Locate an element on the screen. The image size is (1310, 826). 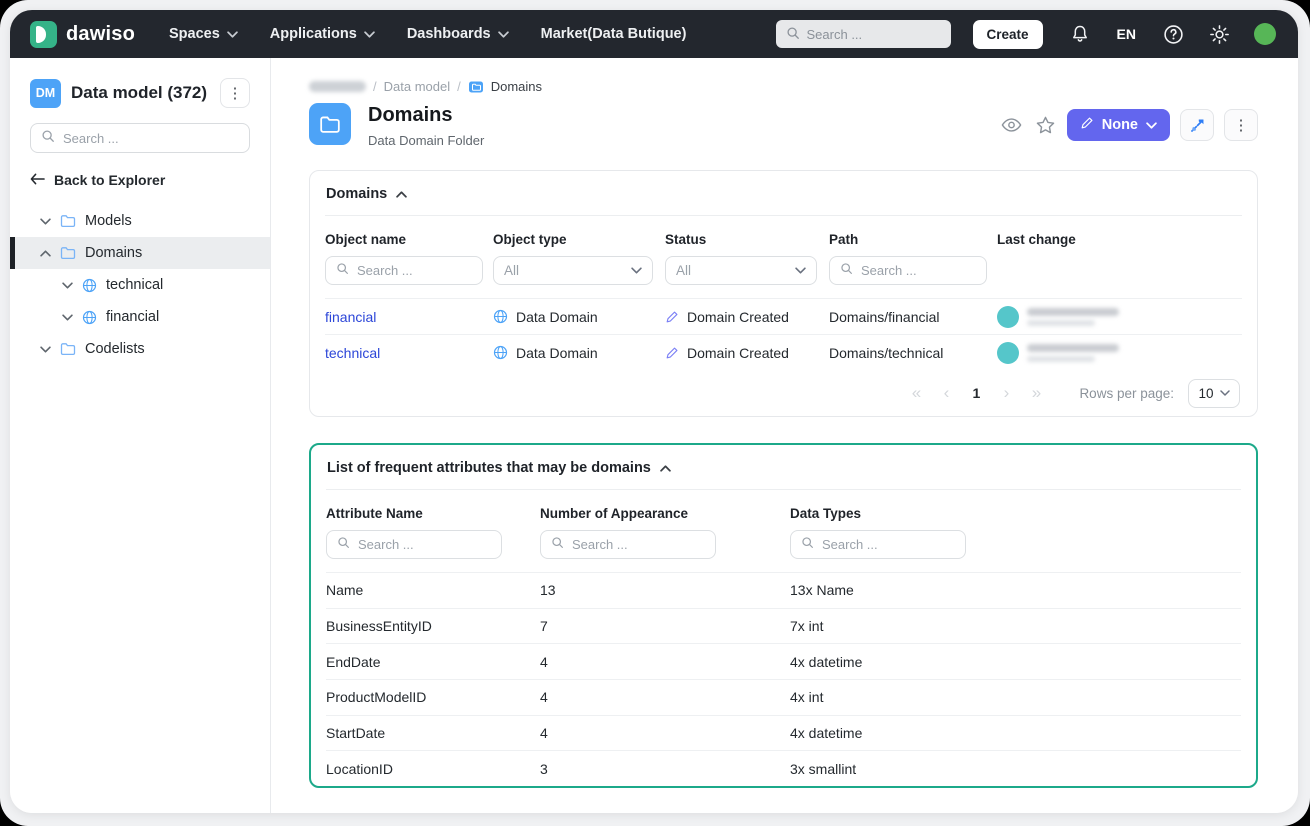
appearance-filter-input is located at coordinates (638, 544).